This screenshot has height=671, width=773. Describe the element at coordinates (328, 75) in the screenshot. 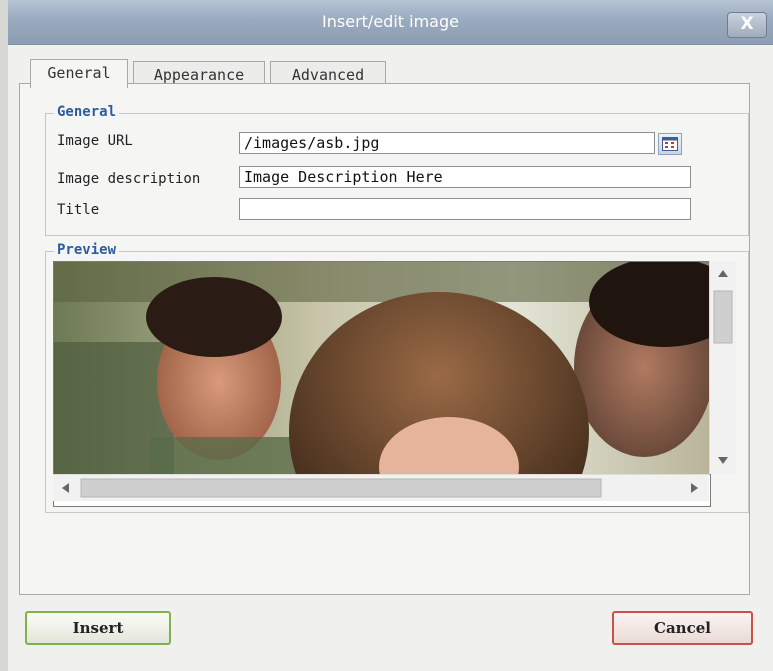

I see `tab-advanced-label: Advanced` at that location.